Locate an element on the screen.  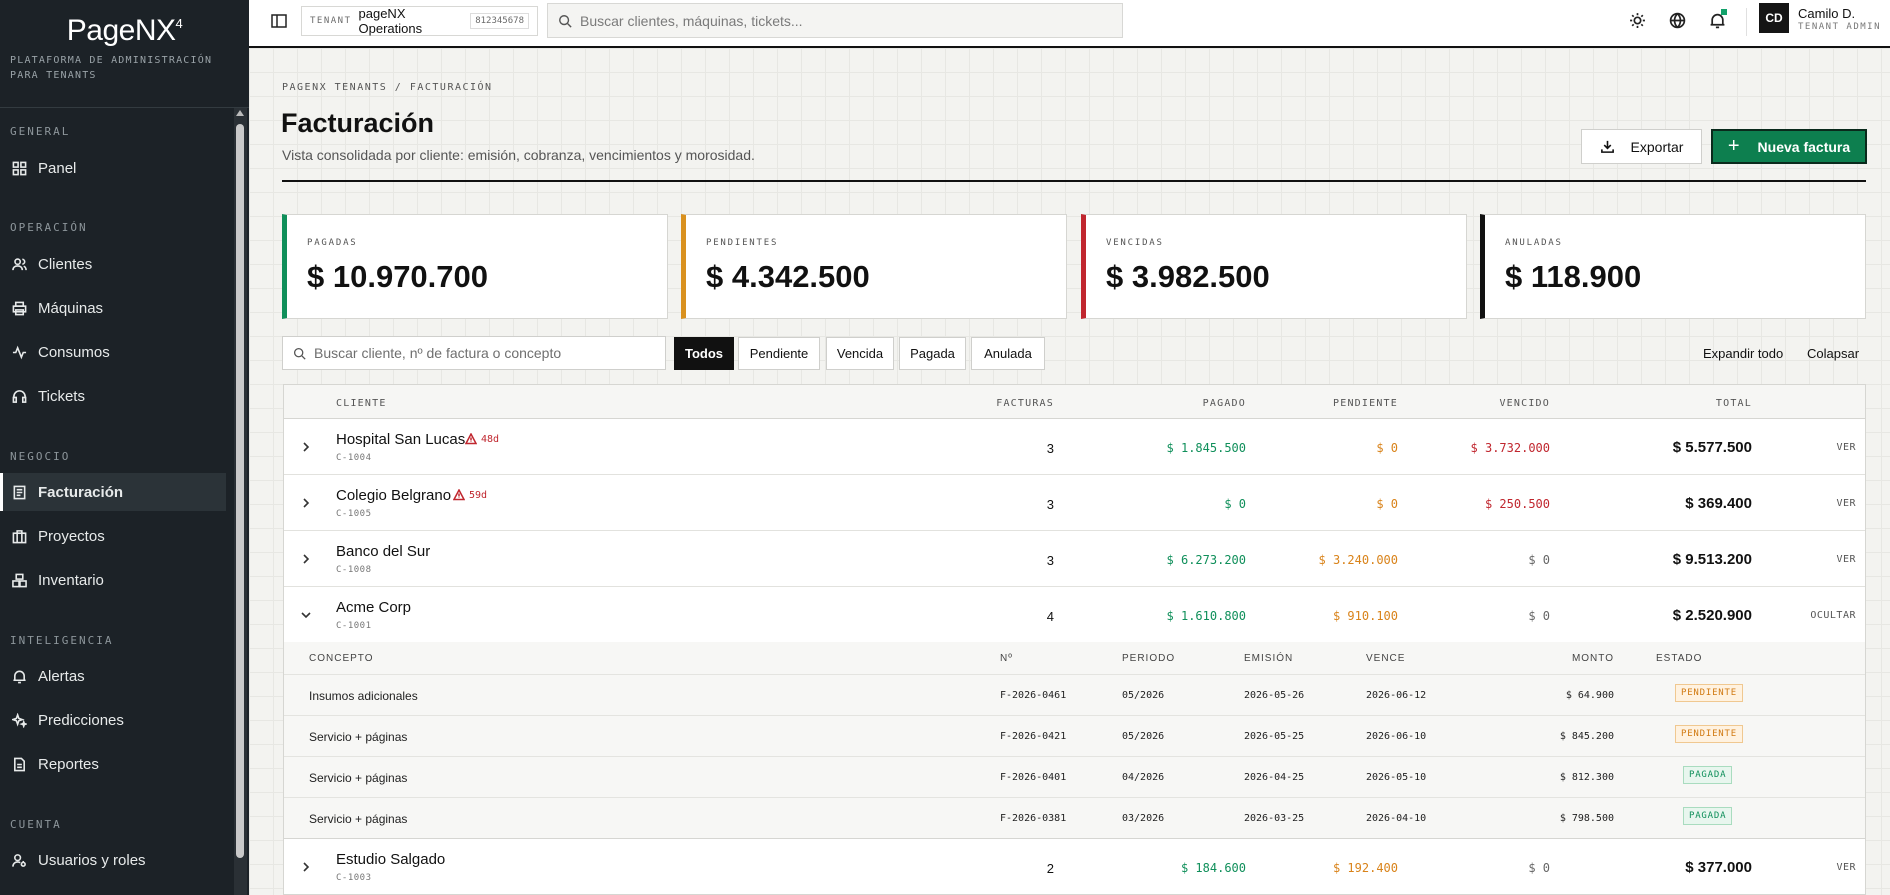
client-name: Colegio Belgrano is located at coordinates (393, 495).